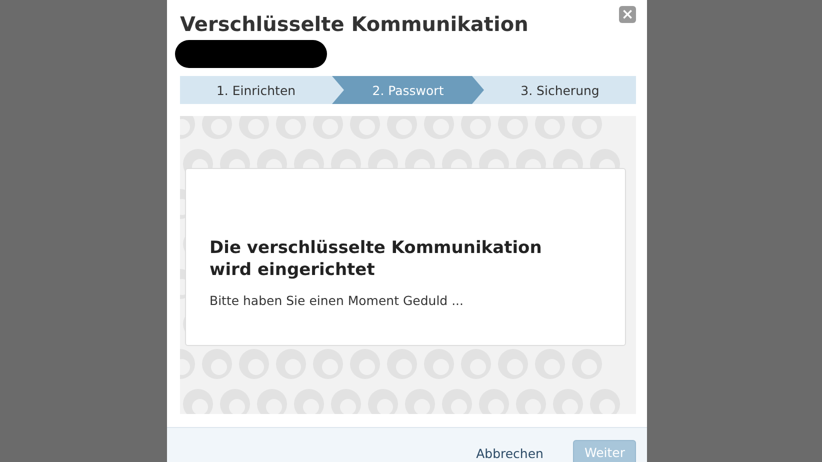 The width and height of the screenshot is (822, 462). I want to click on message-heading: Die verschlüsselte Kommunikation wird eingerichtet, so click(376, 259).